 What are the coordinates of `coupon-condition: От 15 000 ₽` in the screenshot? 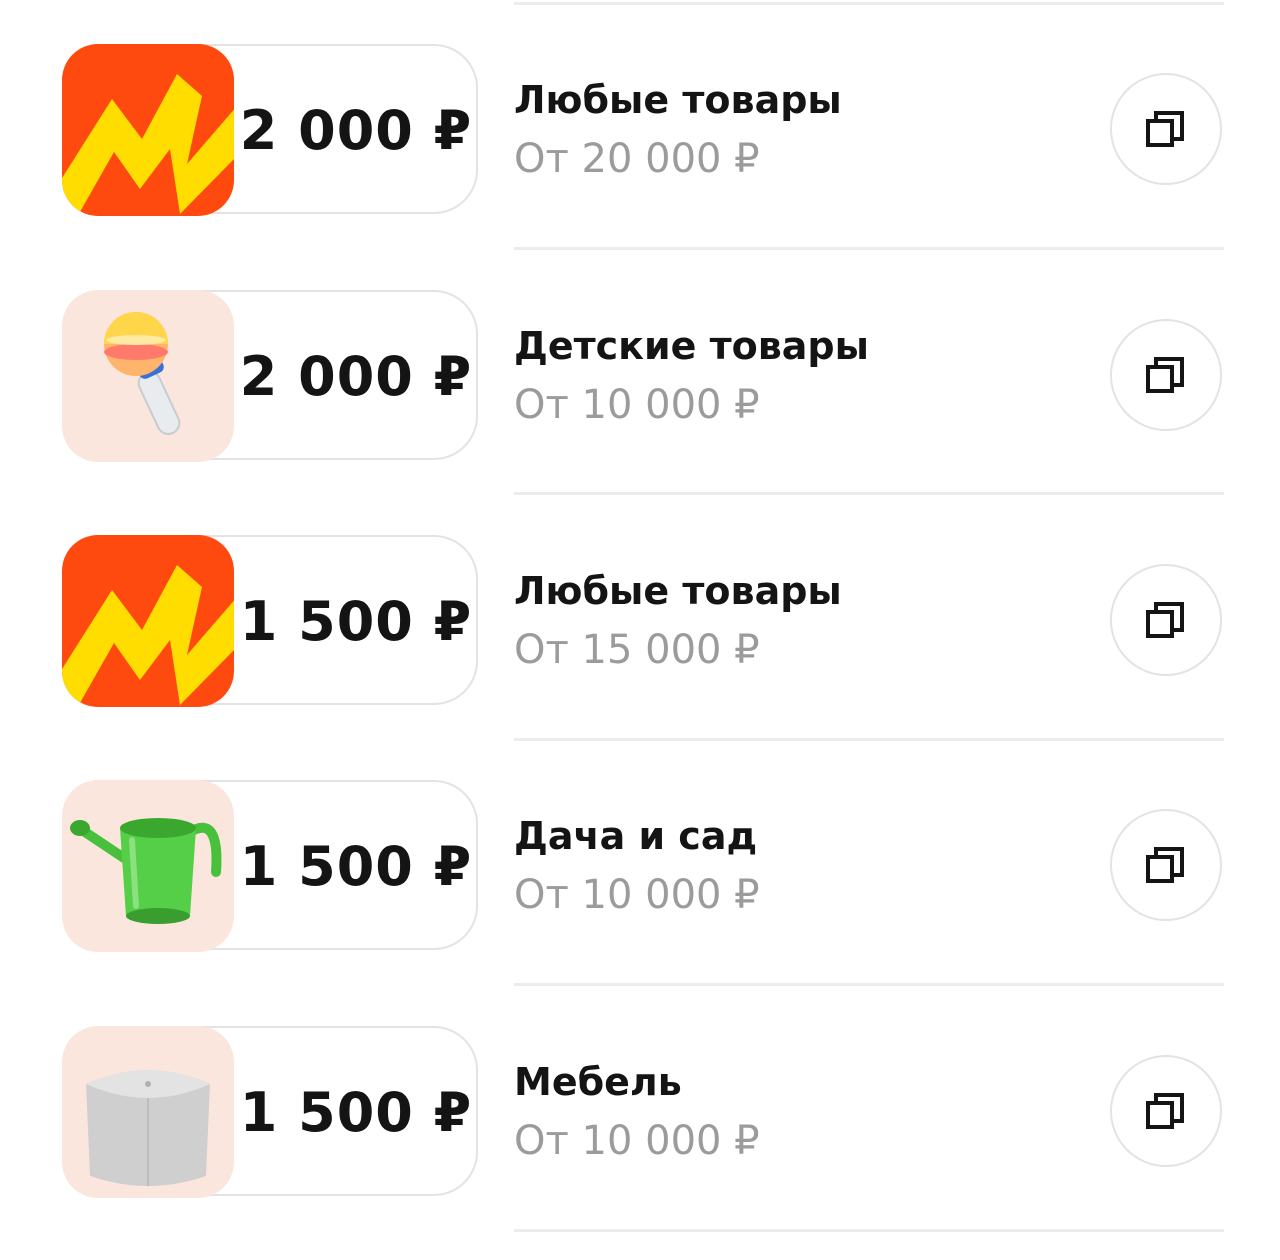 It's located at (637, 650).